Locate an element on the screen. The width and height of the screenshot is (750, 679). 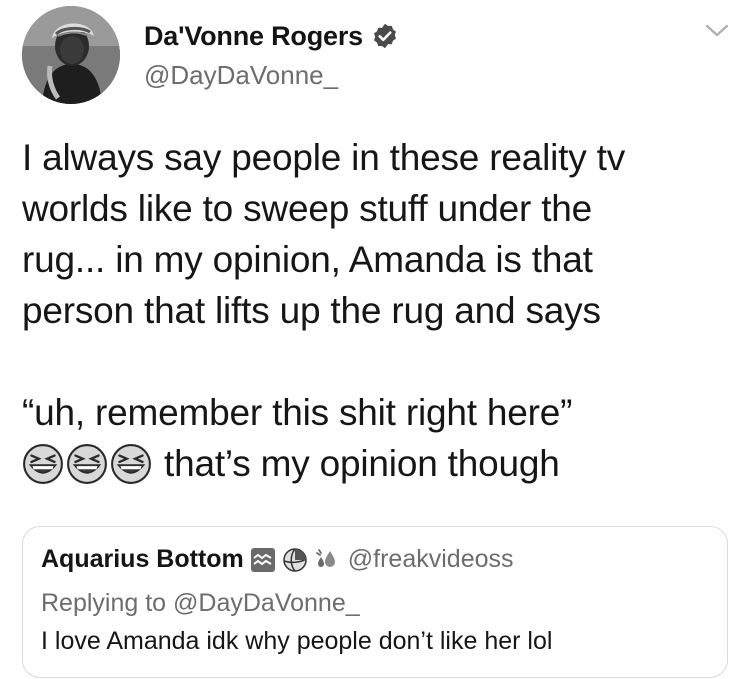
author-name-row: Da'Vonne Rogers is located at coordinates (271, 36).